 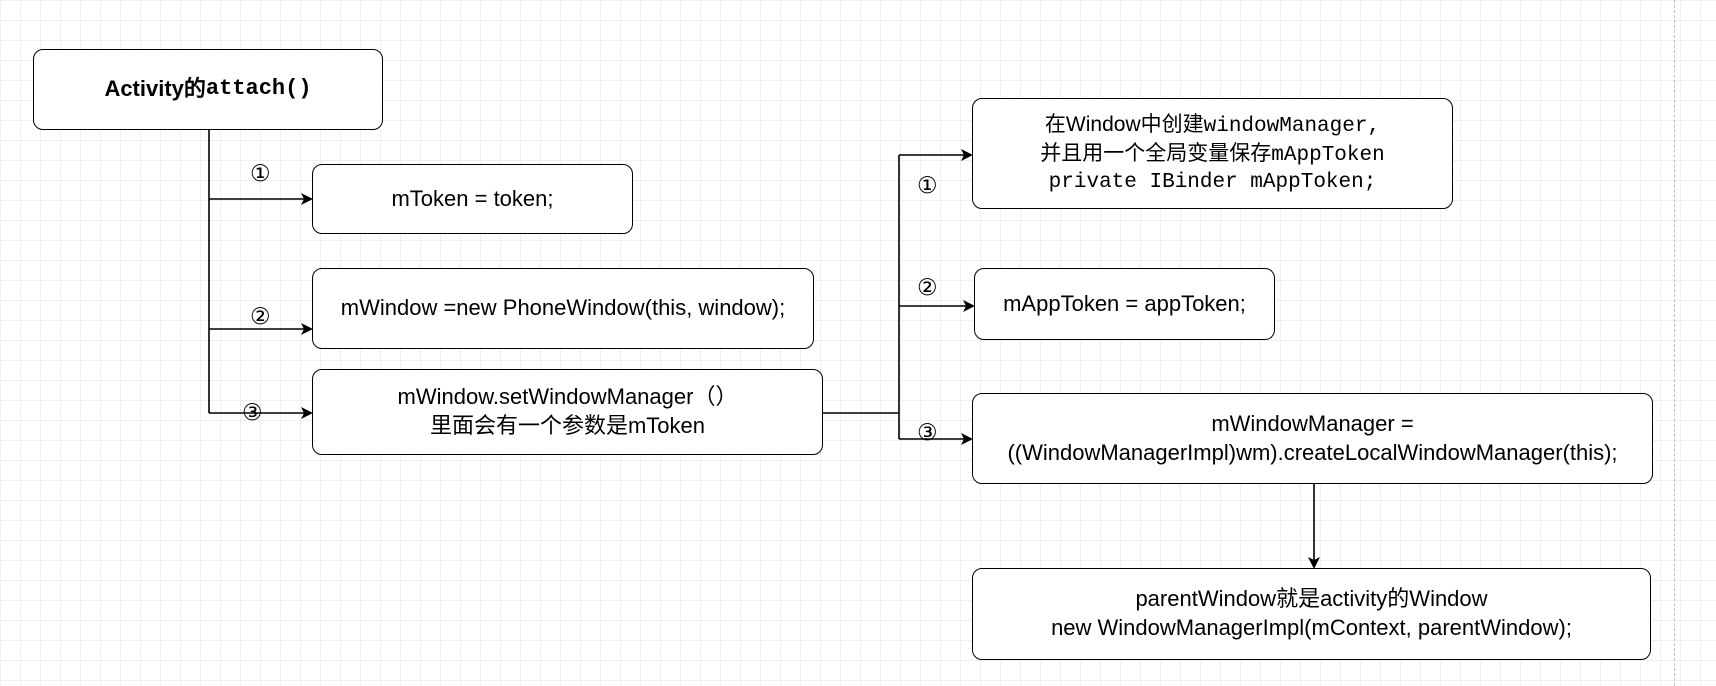 What do you see at coordinates (1328, 155) in the screenshot?
I see `create-wm-line2-code: mAppToken` at bounding box center [1328, 155].